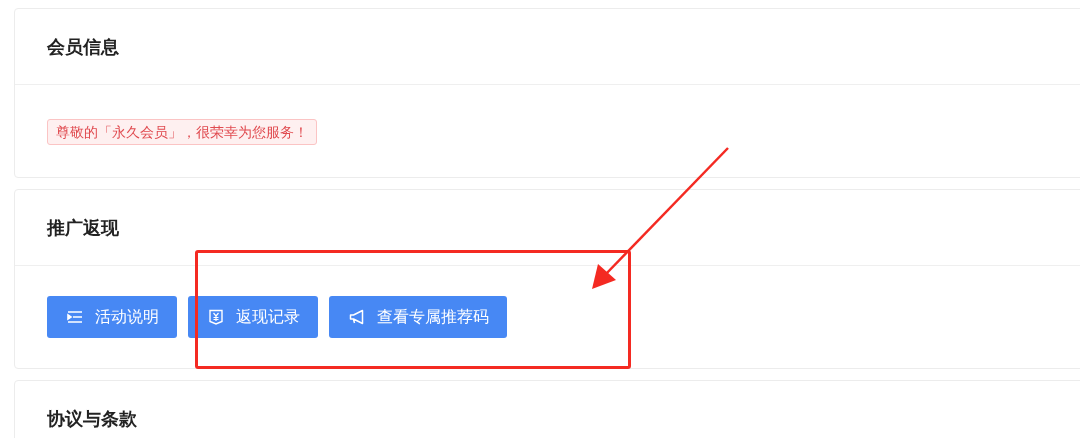 This screenshot has width=1080, height=438. Describe the element at coordinates (75, 317) in the screenshot. I see `list-icon` at that location.